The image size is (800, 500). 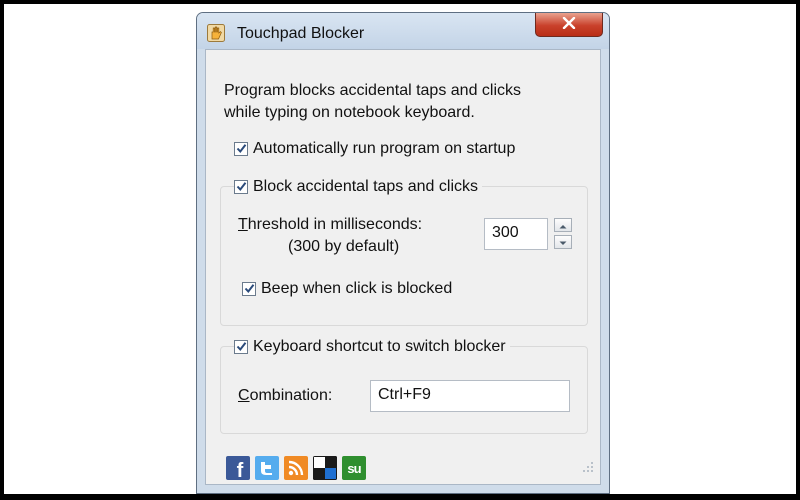 I want to click on beep-checkbox, so click(x=249, y=289).